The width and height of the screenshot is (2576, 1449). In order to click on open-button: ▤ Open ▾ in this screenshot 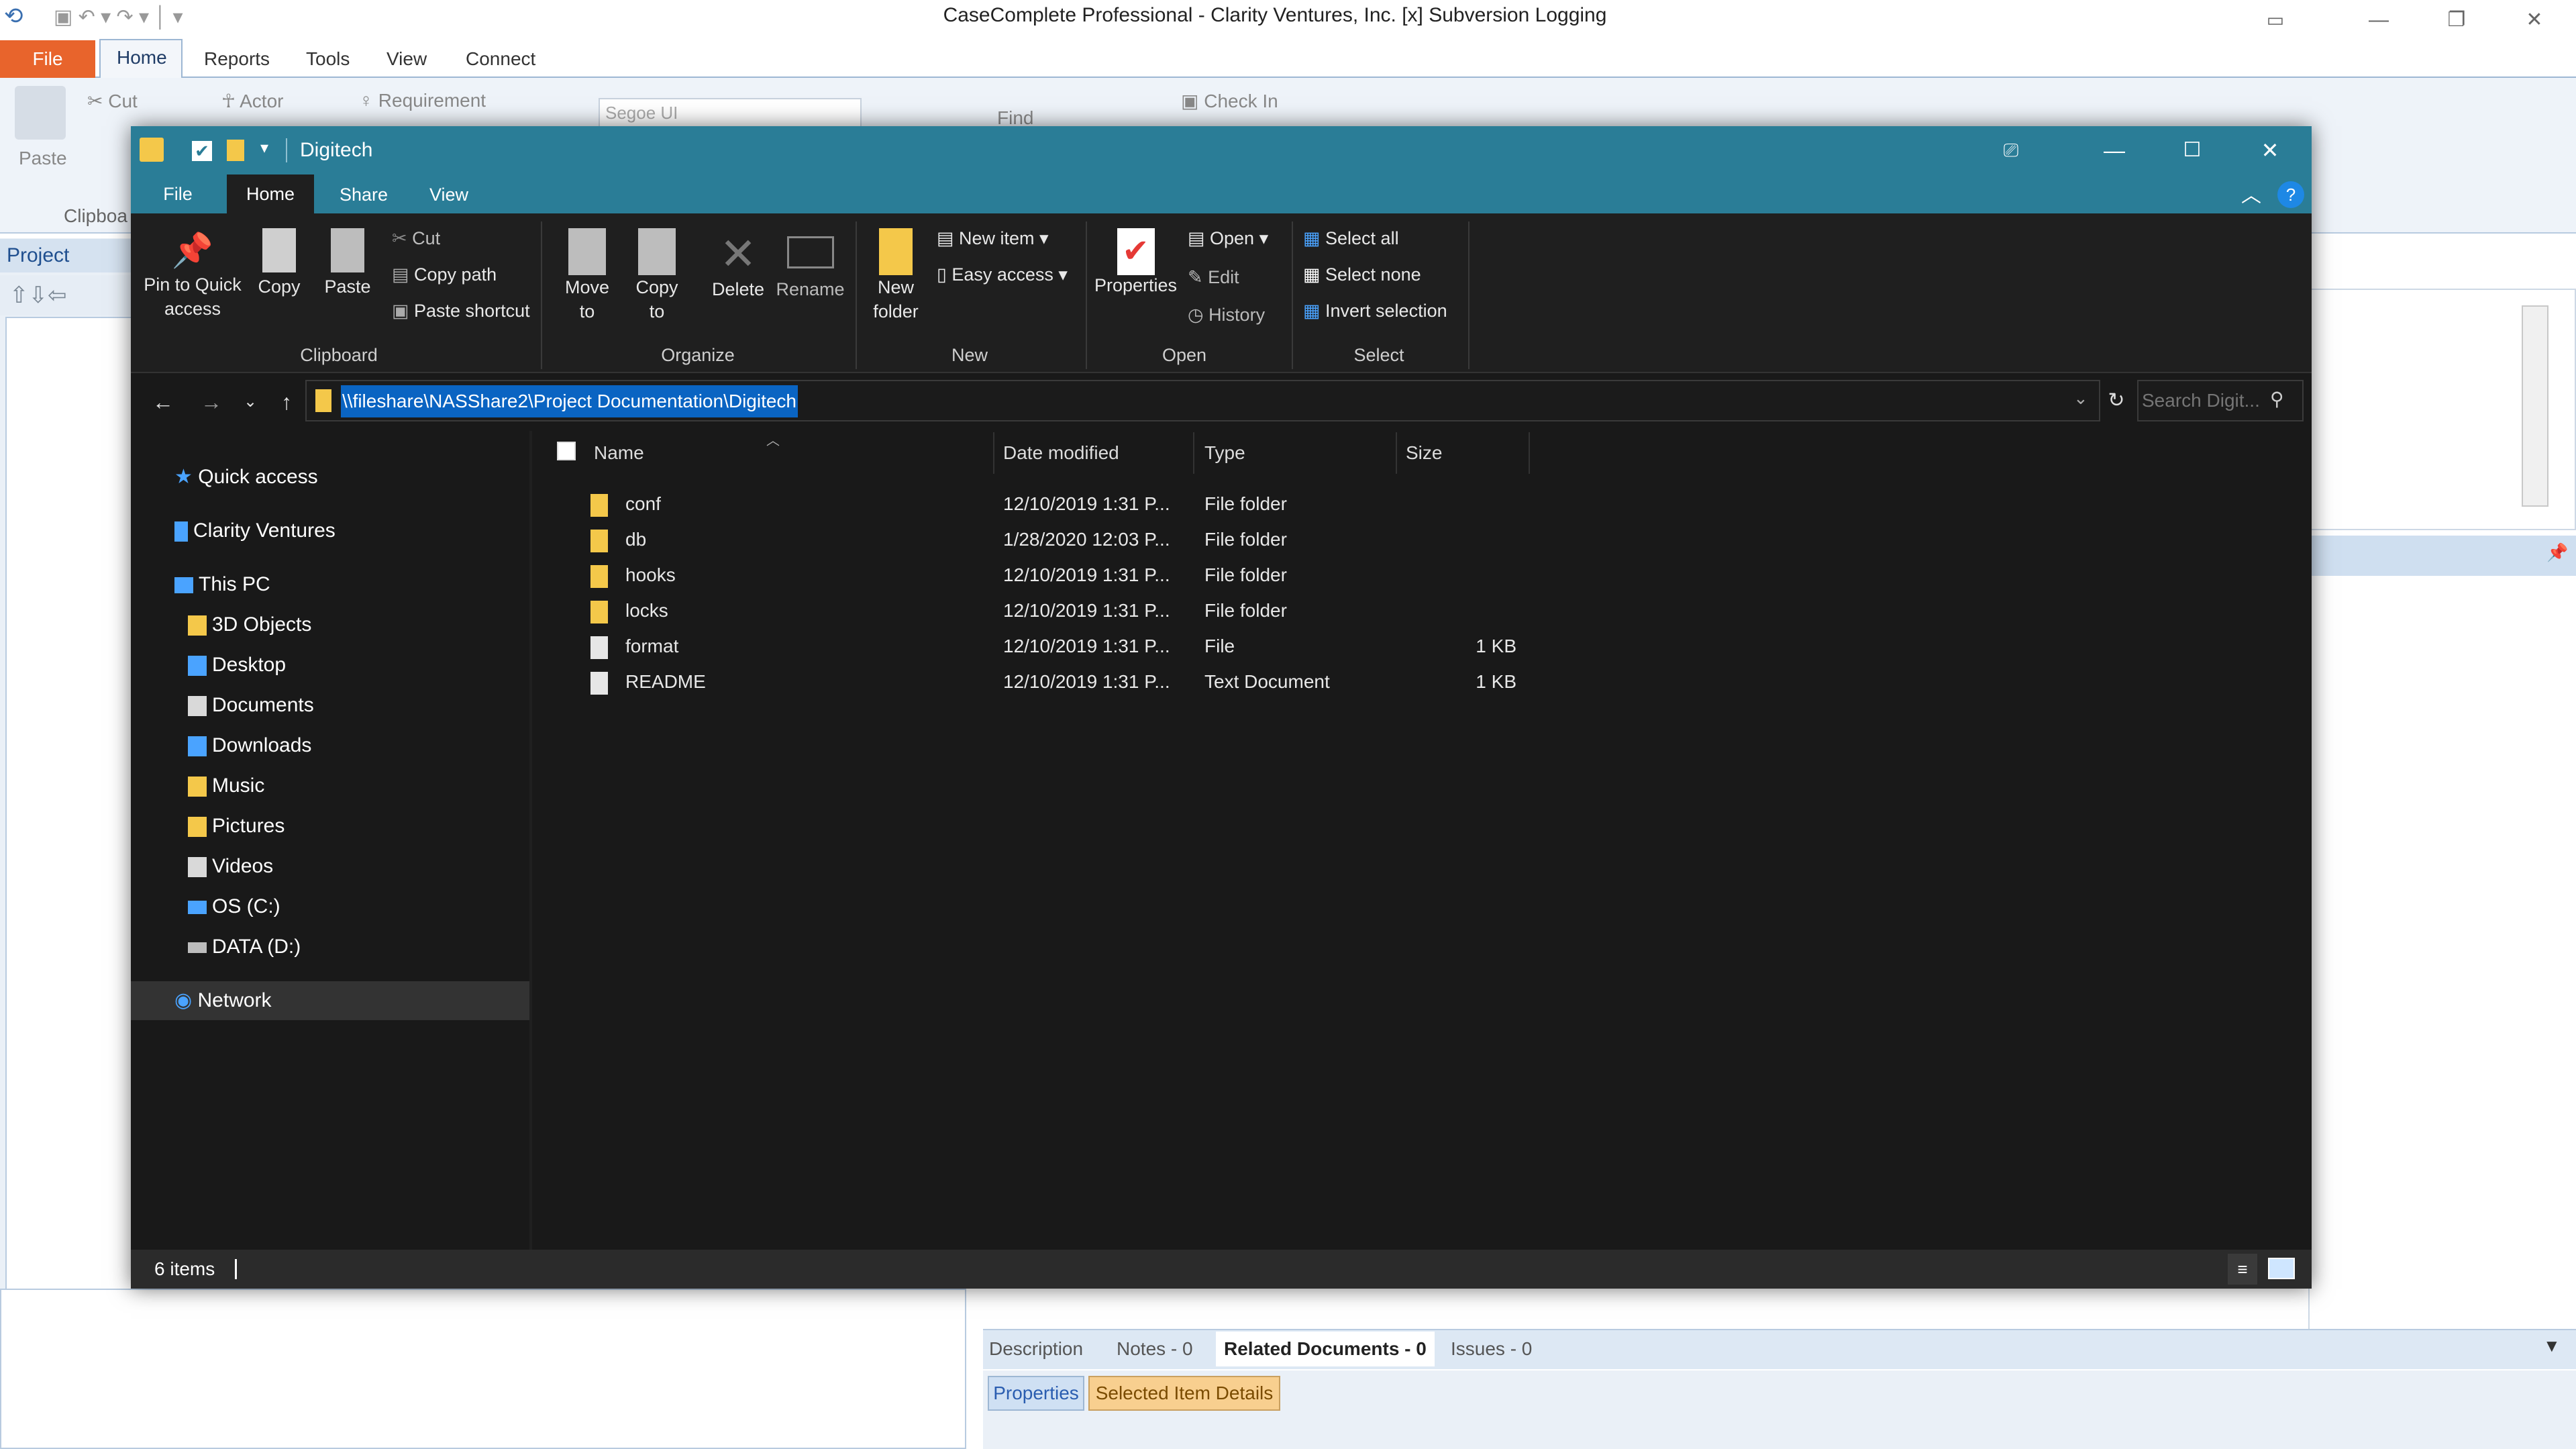, I will do `click(1228, 238)`.